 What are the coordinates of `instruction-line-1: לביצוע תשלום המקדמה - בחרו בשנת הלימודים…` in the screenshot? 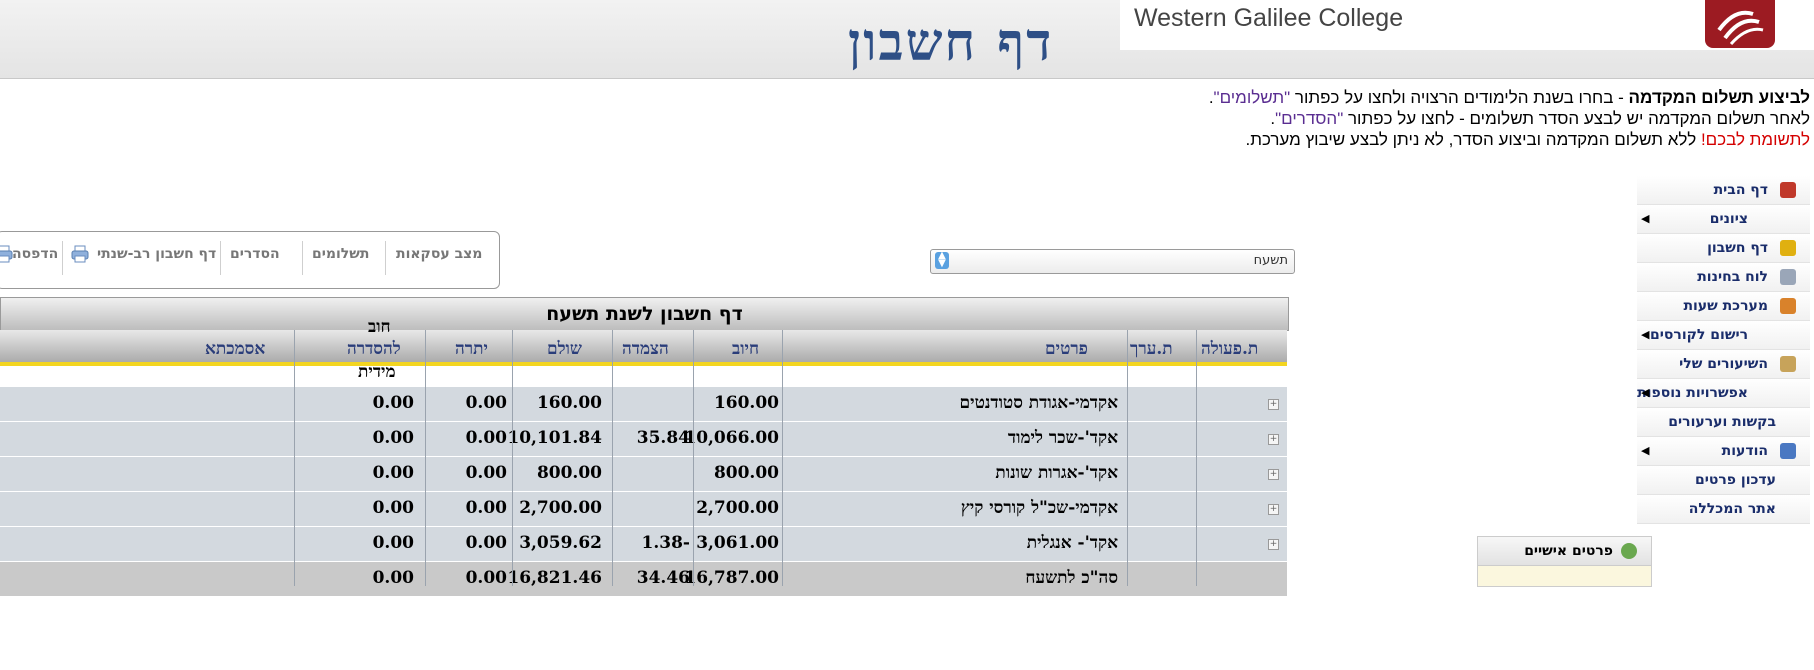 It's located at (1509, 97).